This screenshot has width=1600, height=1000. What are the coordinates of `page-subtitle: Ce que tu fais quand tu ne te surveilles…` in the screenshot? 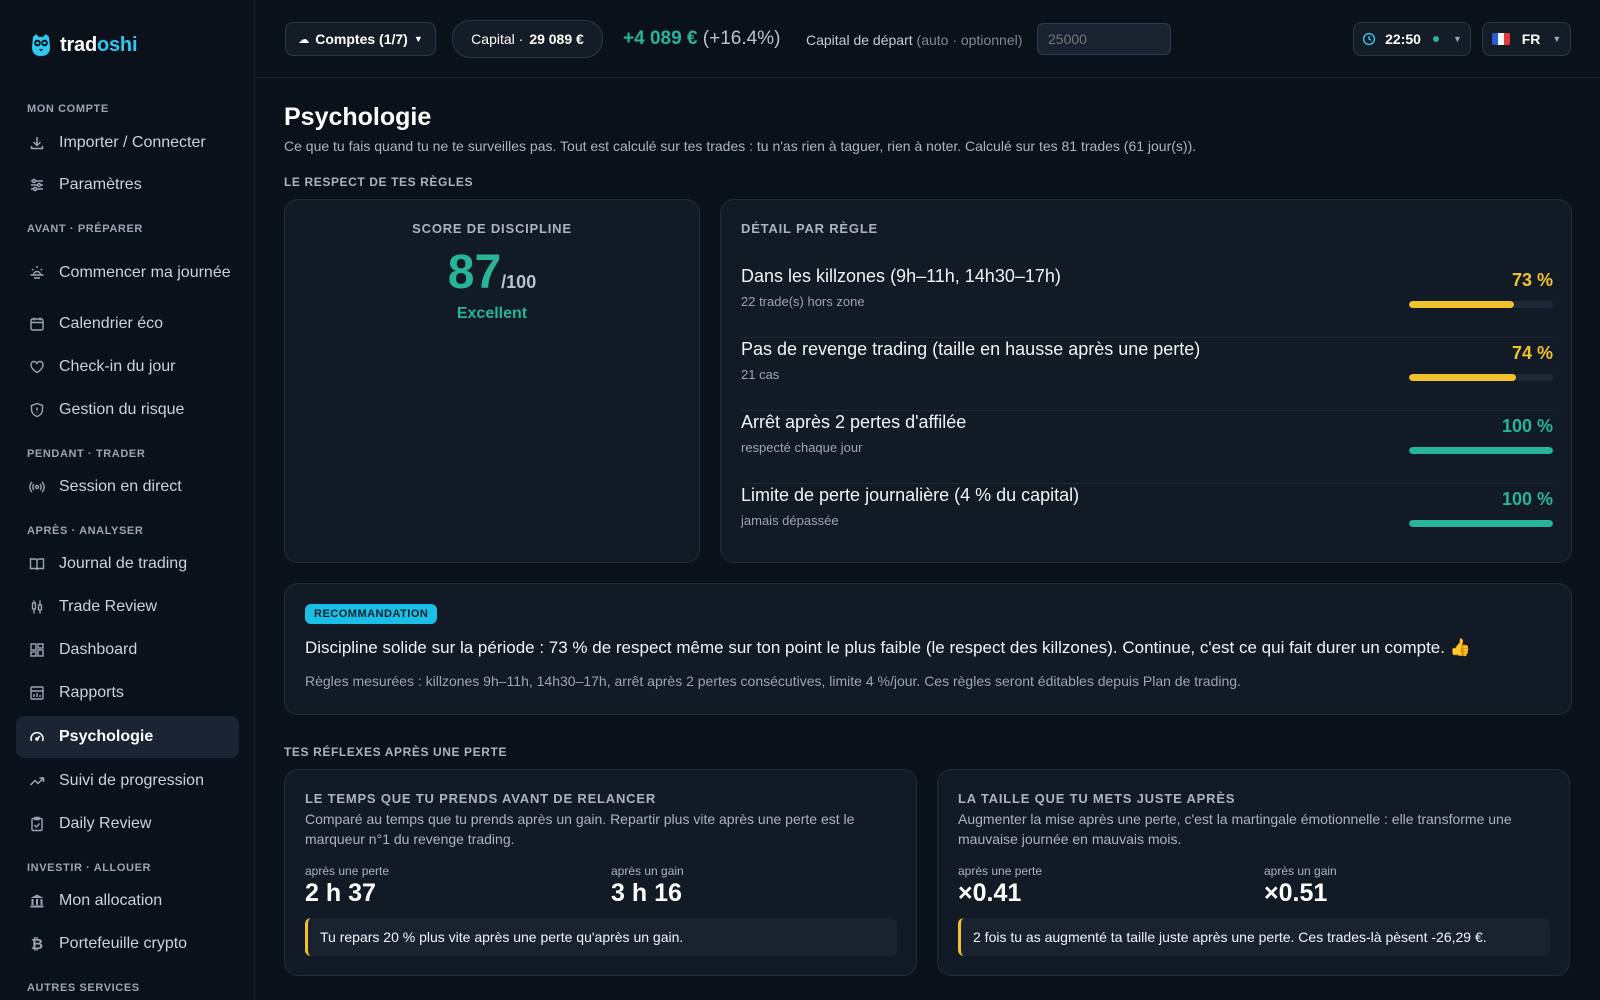 It's located at (740, 146).